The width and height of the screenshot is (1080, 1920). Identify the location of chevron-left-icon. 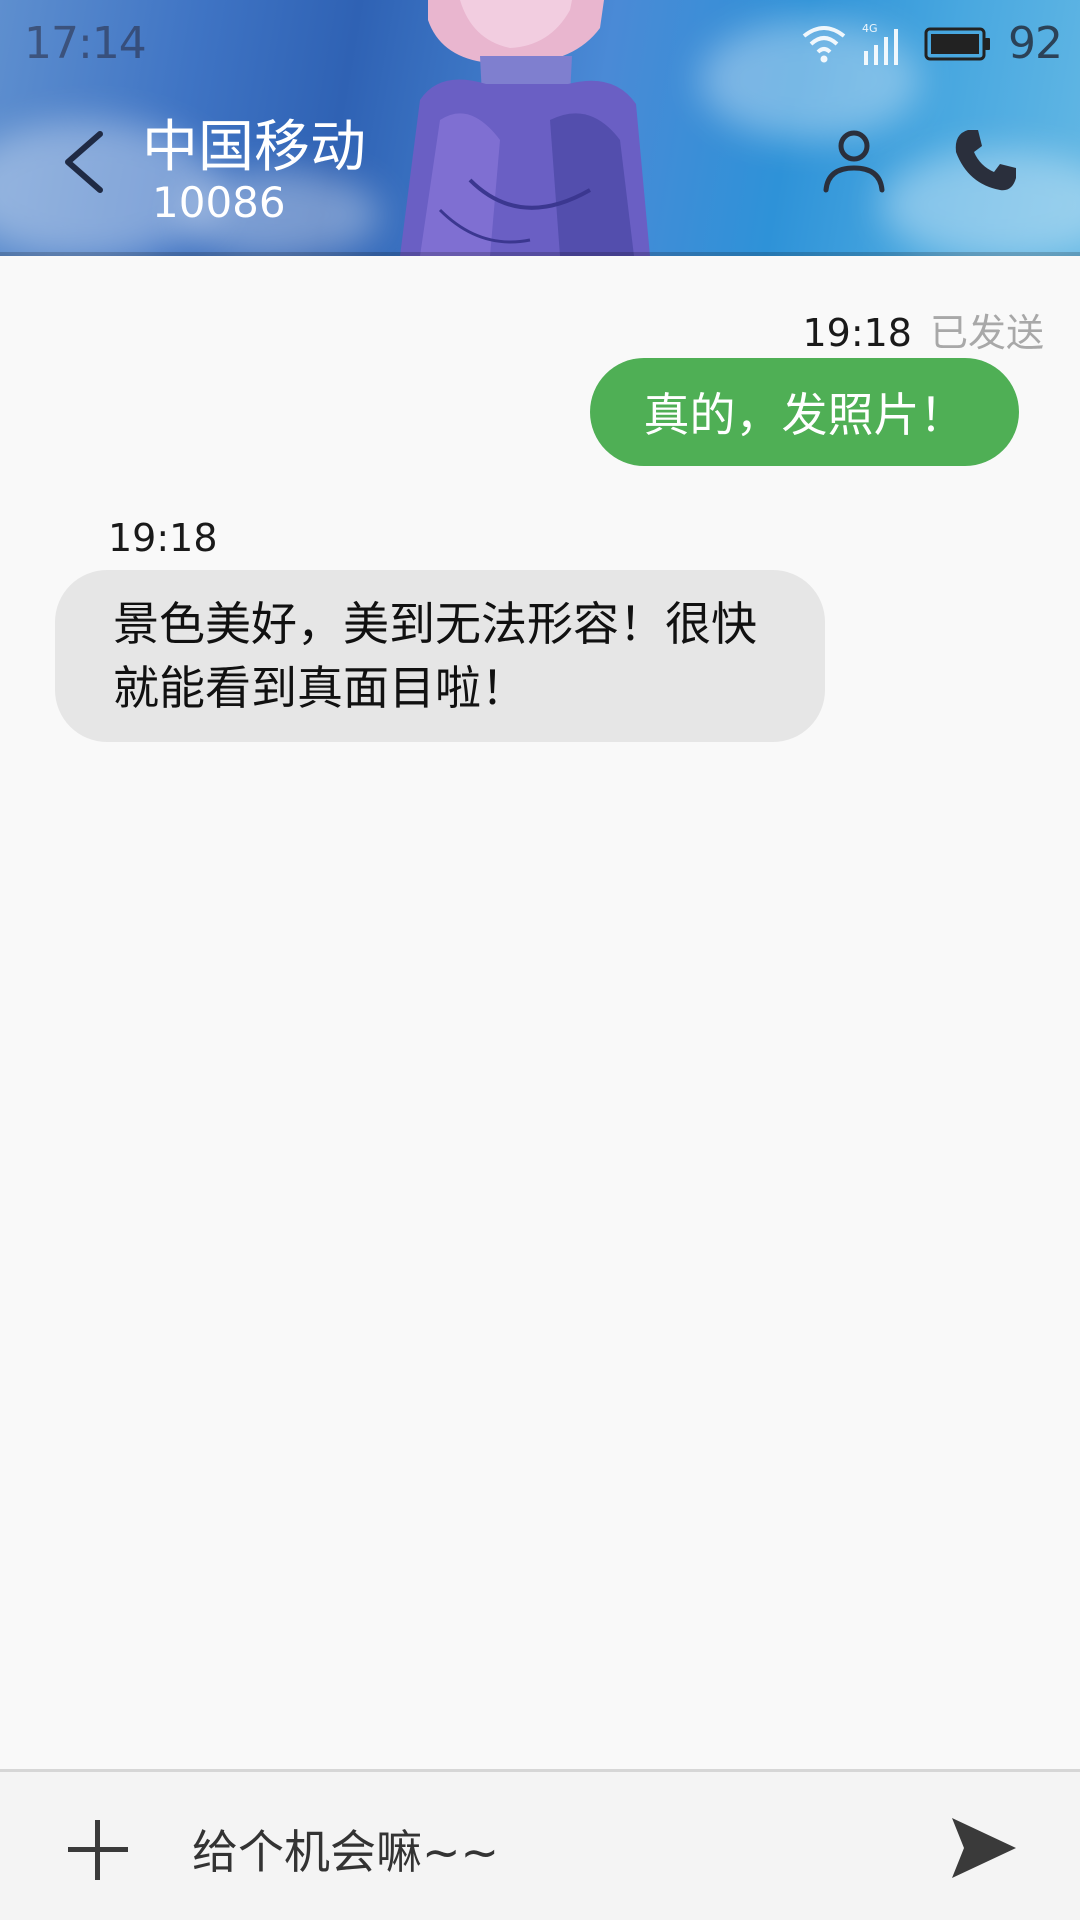
(84, 162).